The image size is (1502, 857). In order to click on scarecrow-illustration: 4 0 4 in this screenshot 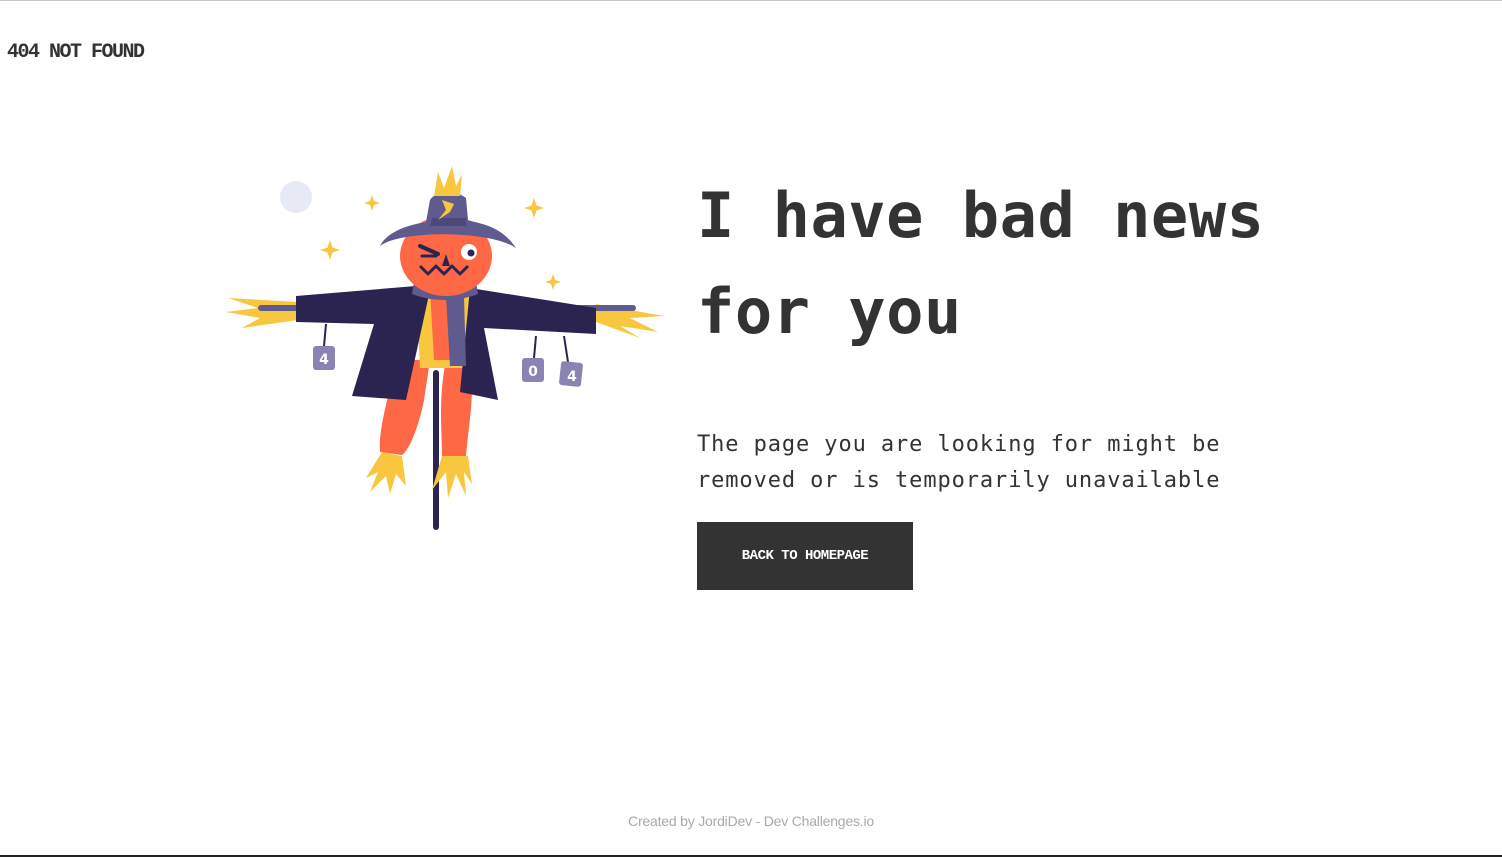, I will do `click(445, 350)`.